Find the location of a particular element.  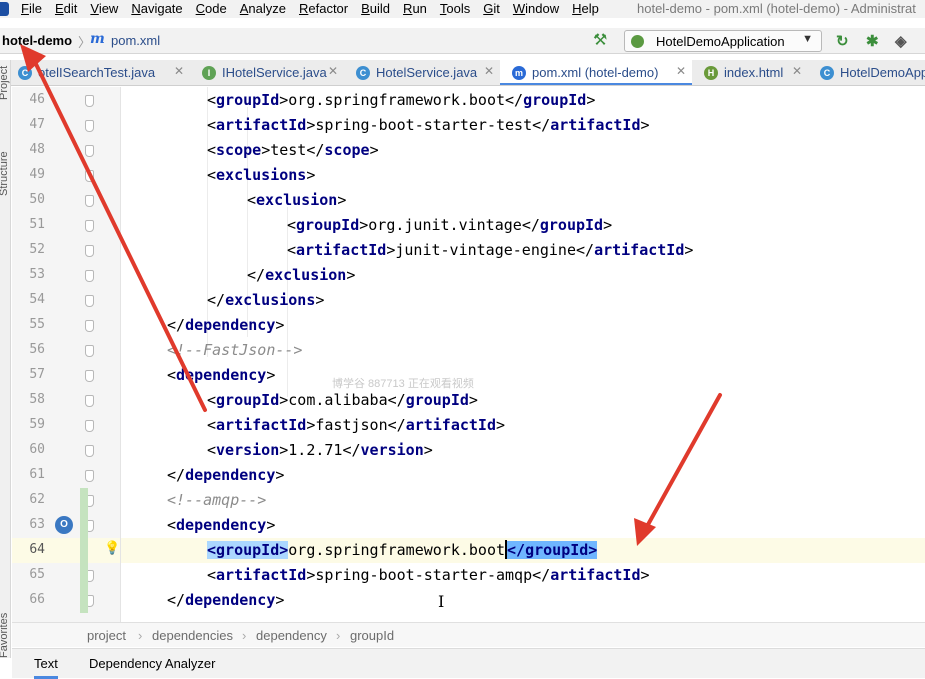

rerun-icon: ↻ is located at coordinates (842, 41).